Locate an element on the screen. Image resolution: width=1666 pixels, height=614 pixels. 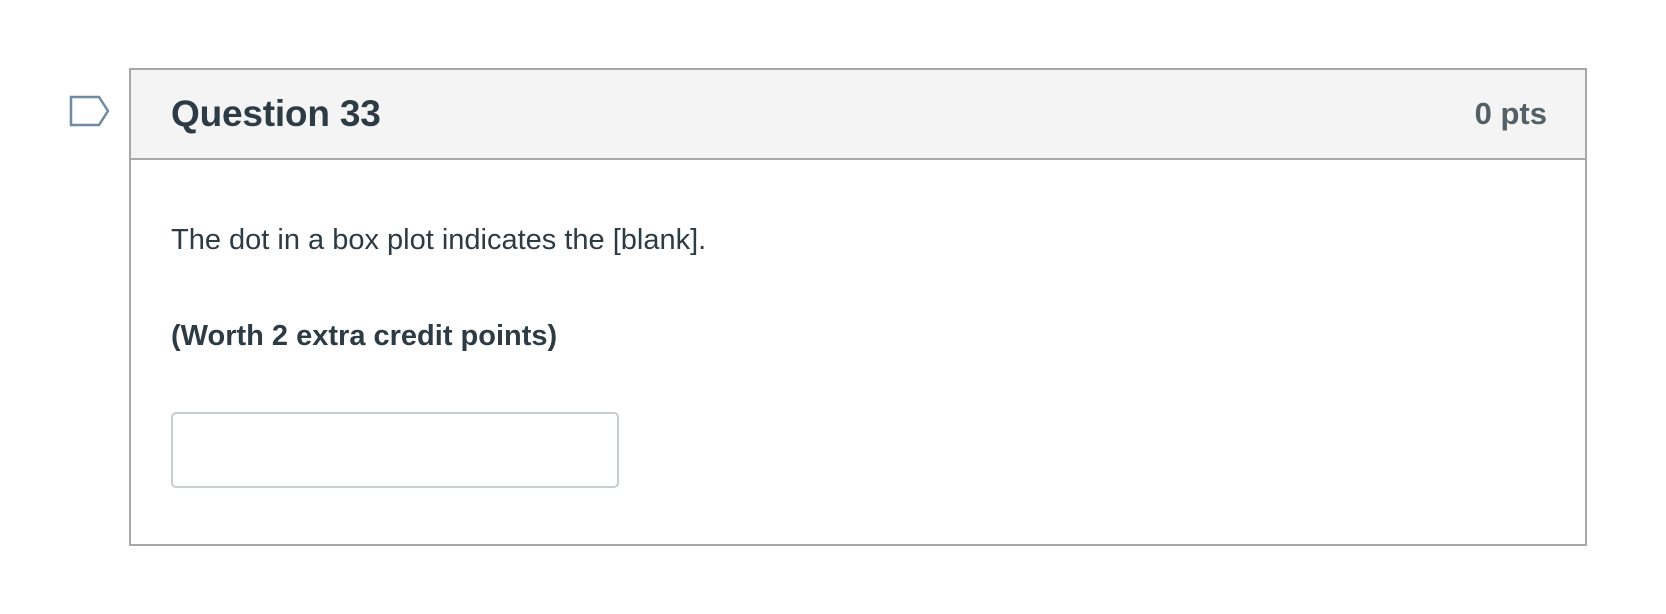
answer-input is located at coordinates (395, 450).